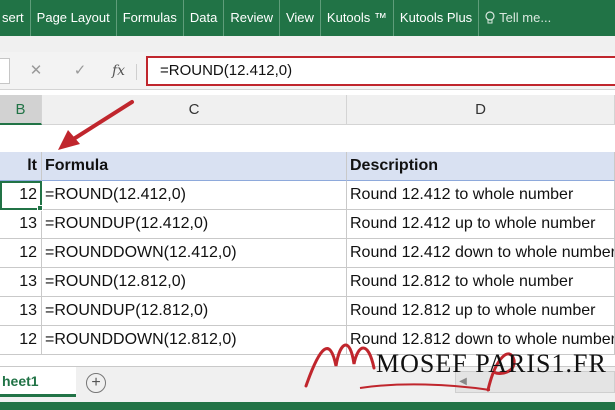  Describe the element at coordinates (300, 18) in the screenshot. I see `tab-view: View` at that location.